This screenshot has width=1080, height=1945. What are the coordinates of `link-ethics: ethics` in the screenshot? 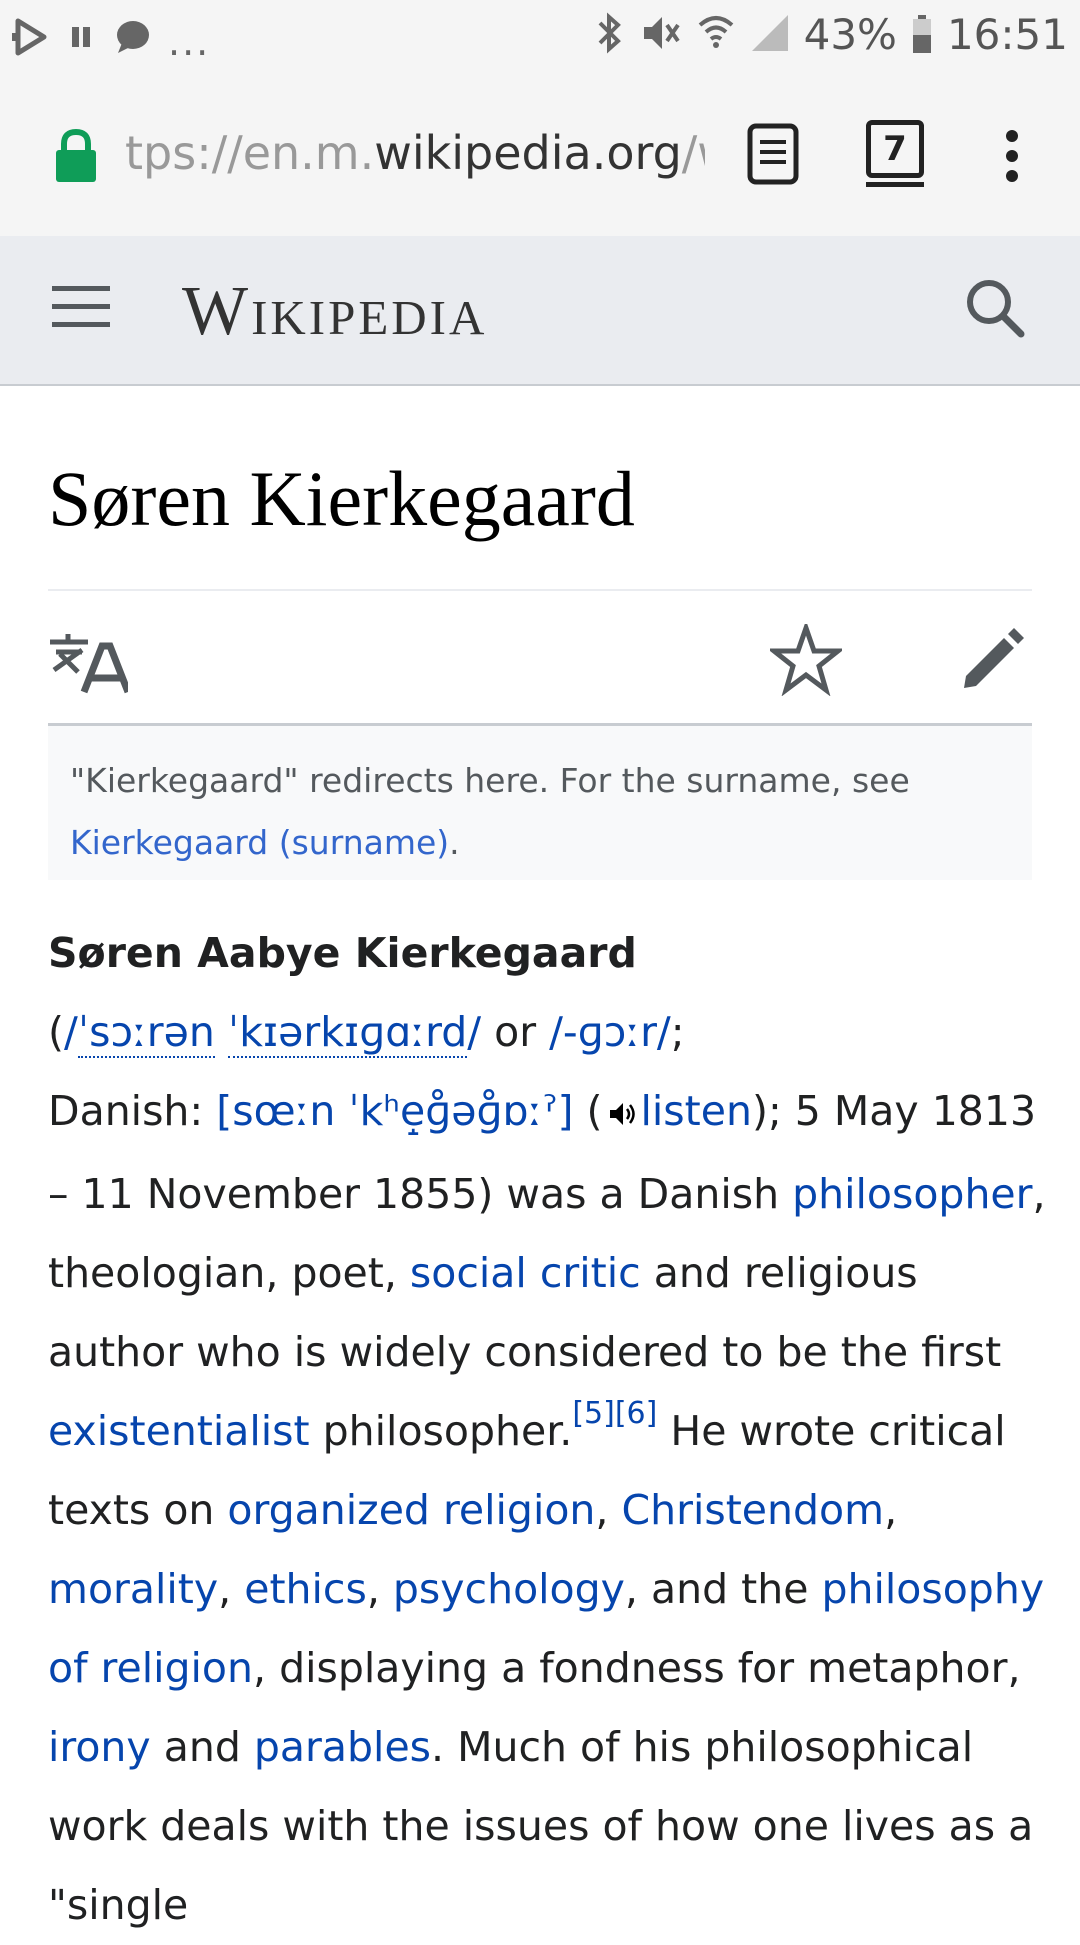 It's located at (305, 1589).